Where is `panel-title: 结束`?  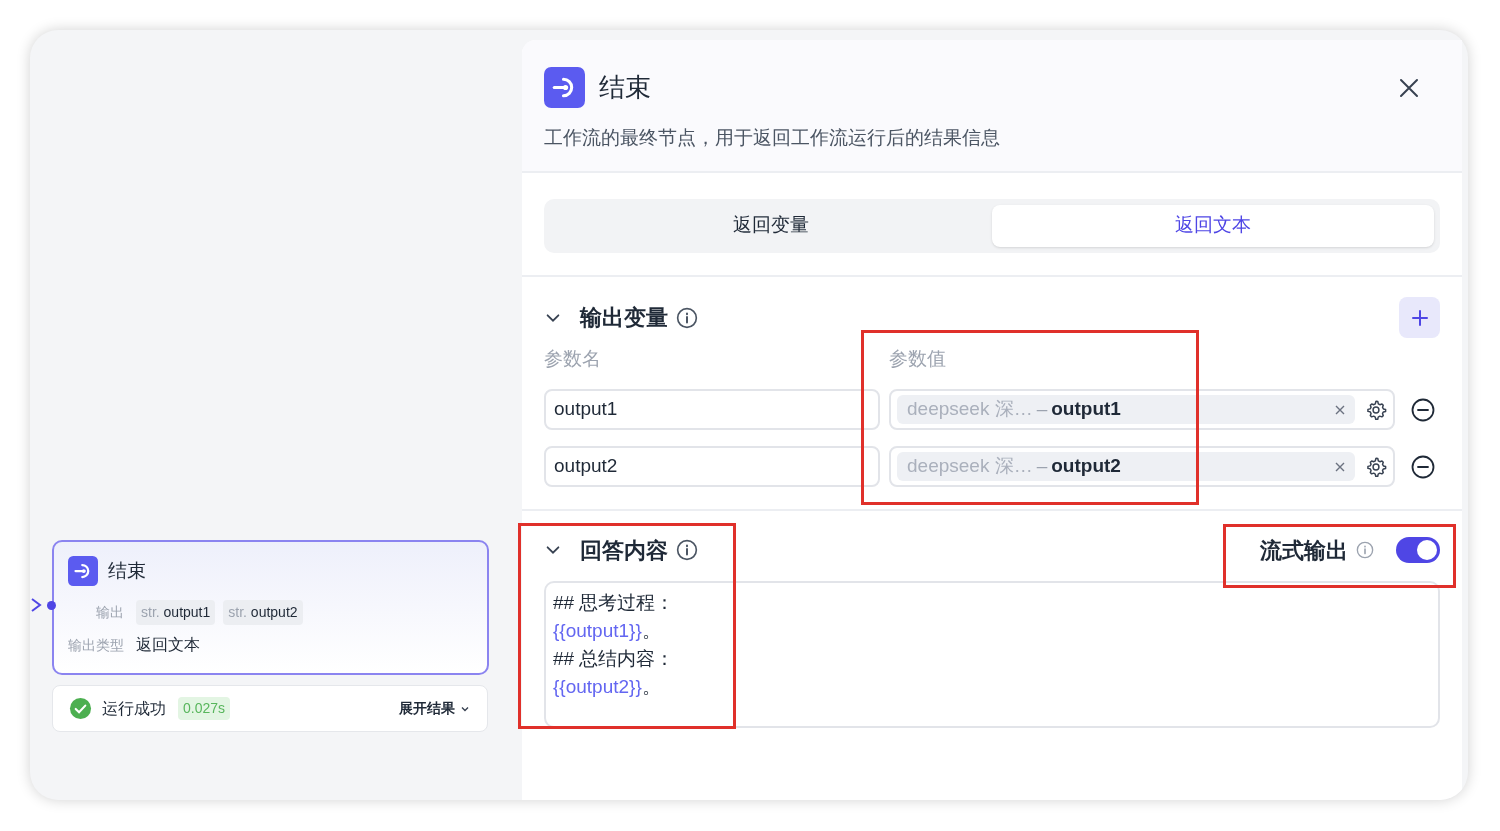
panel-title: 结束 is located at coordinates (625, 87).